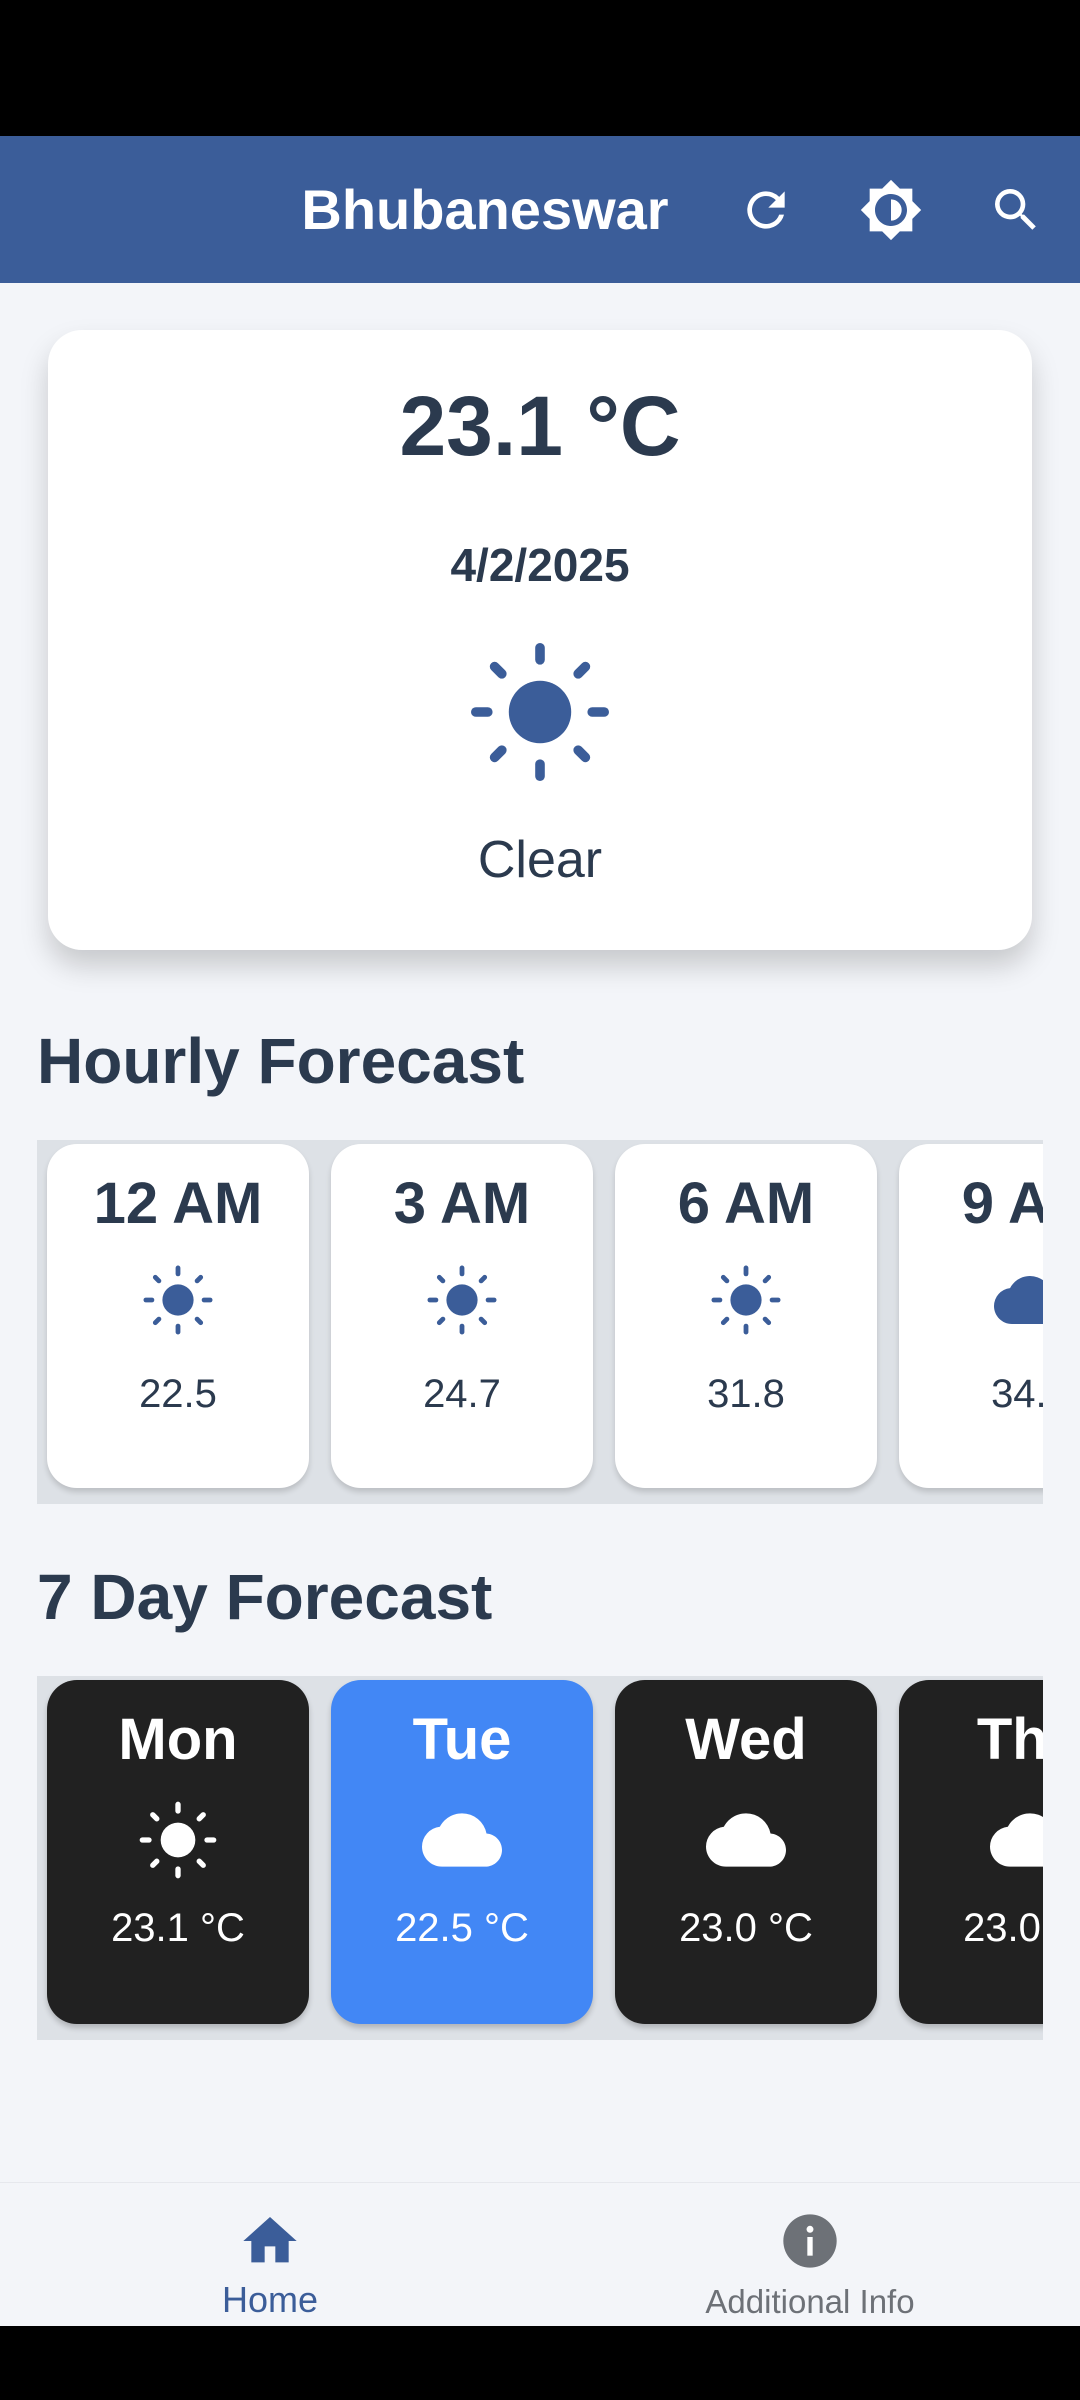  I want to click on hourly-temperature: 31.8, so click(746, 1394).